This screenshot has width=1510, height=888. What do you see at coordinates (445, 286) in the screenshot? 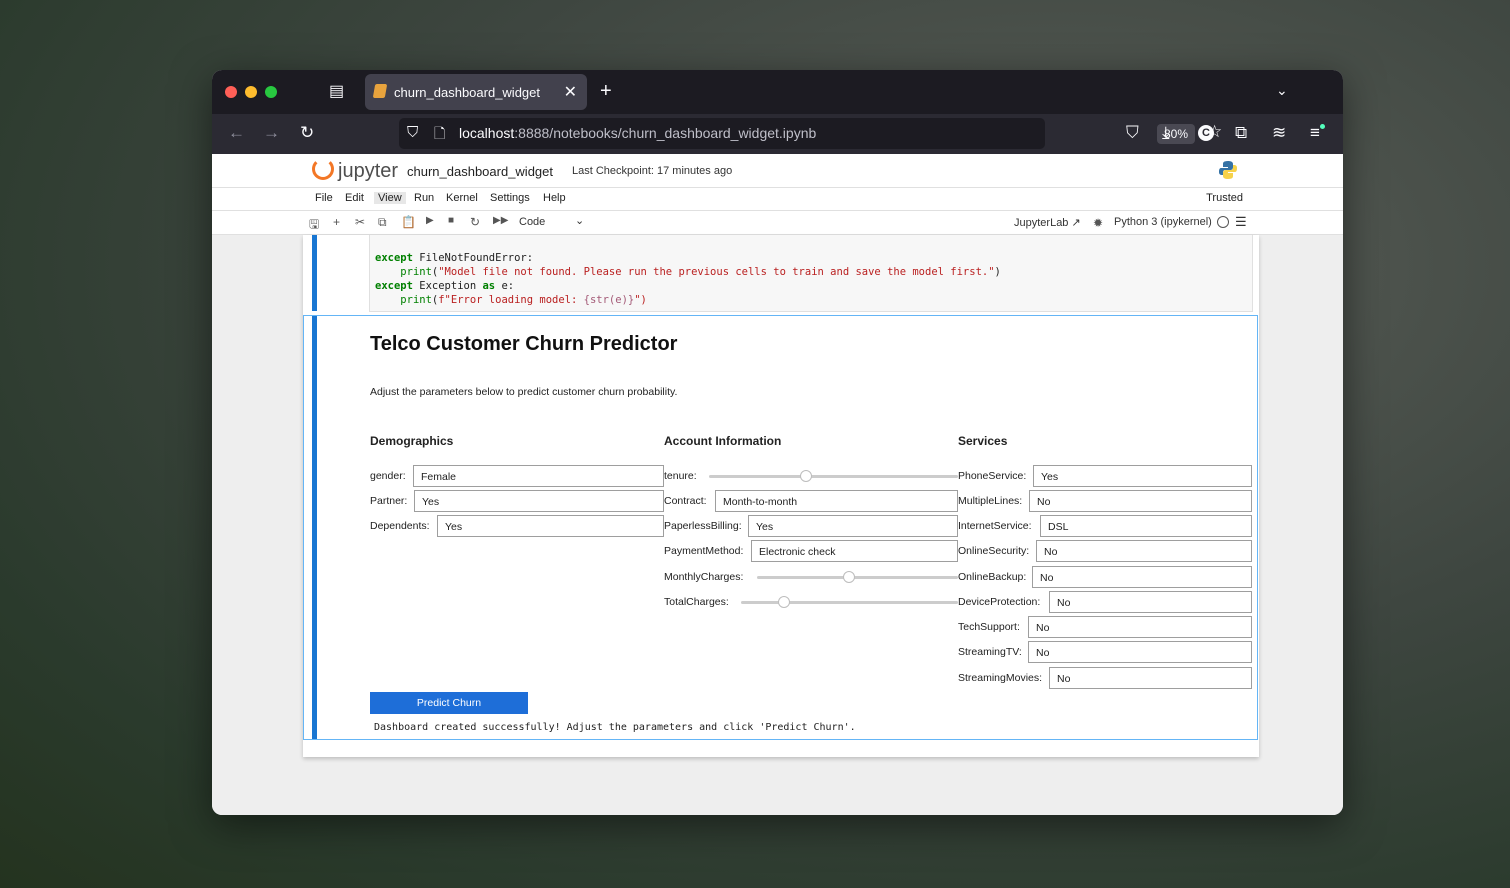
I see `code-line: except Exception as e:` at bounding box center [445, 286].